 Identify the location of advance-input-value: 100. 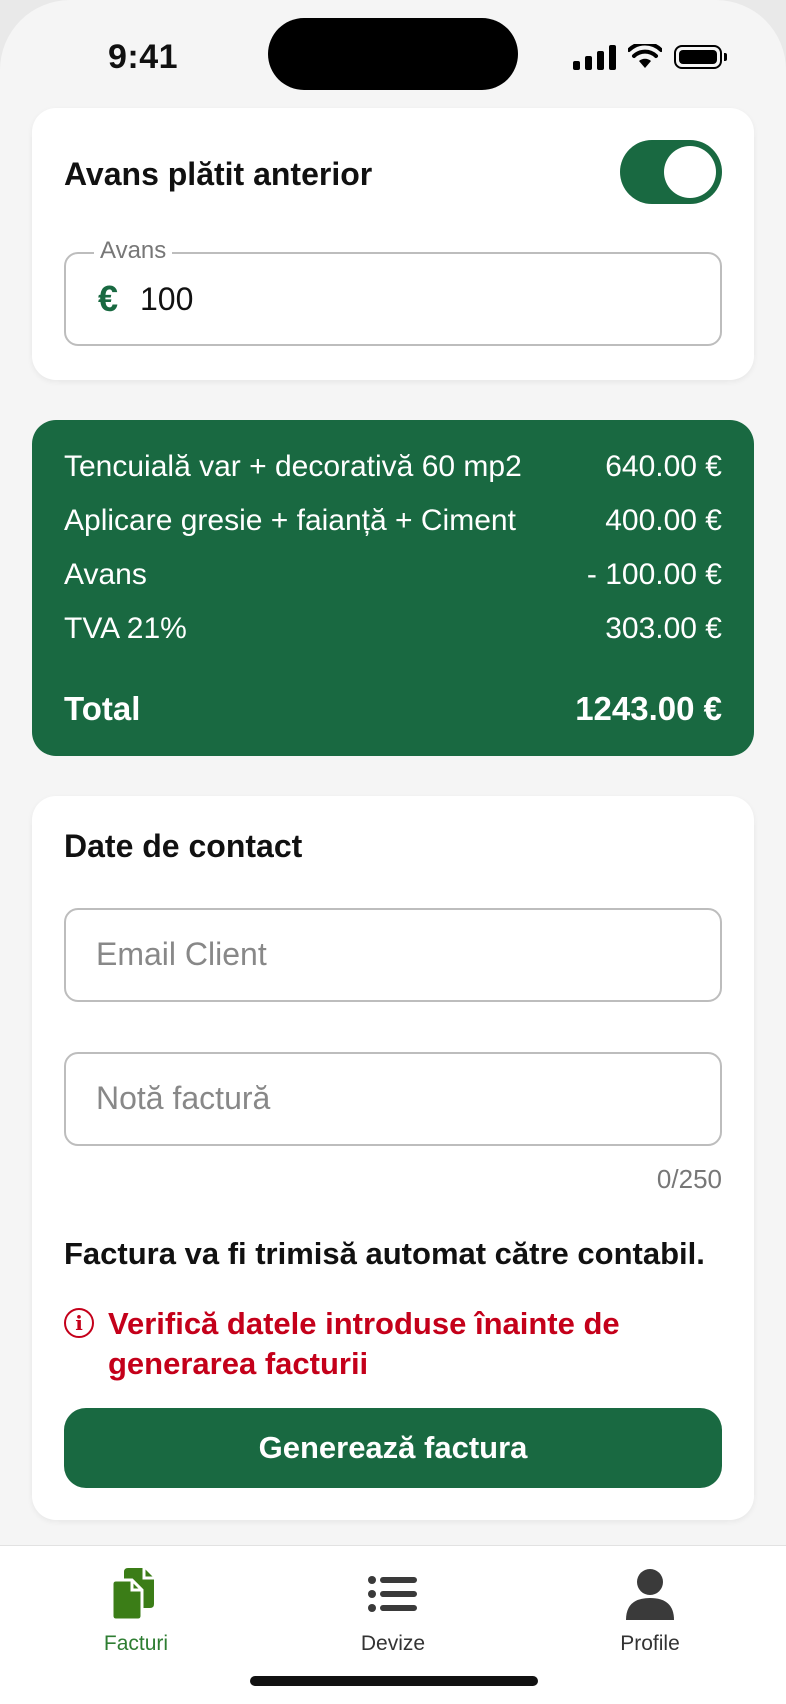
(166, 299).